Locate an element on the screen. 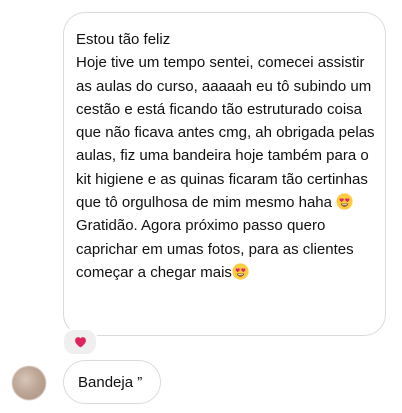 This screenshot has width=402, height=413. message-text: Bandeja ” is located at coordinates (110, 382).